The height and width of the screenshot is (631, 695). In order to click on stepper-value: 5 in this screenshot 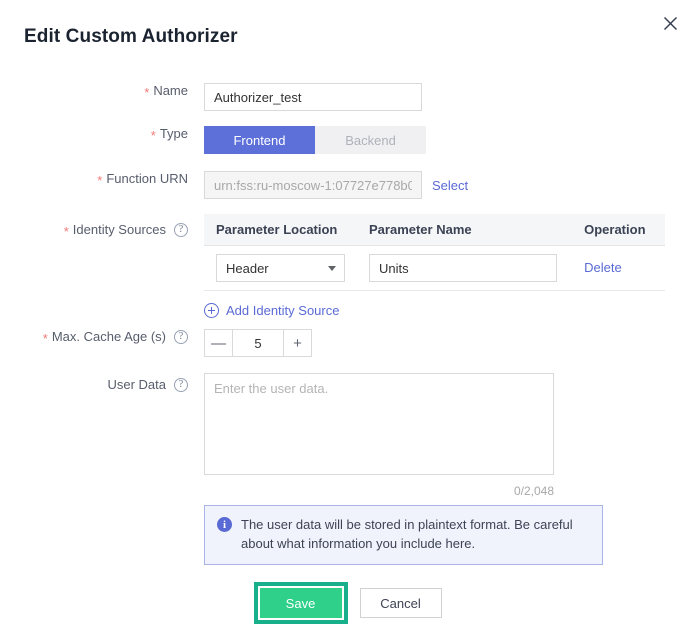, I will do `click(258, 343)`.